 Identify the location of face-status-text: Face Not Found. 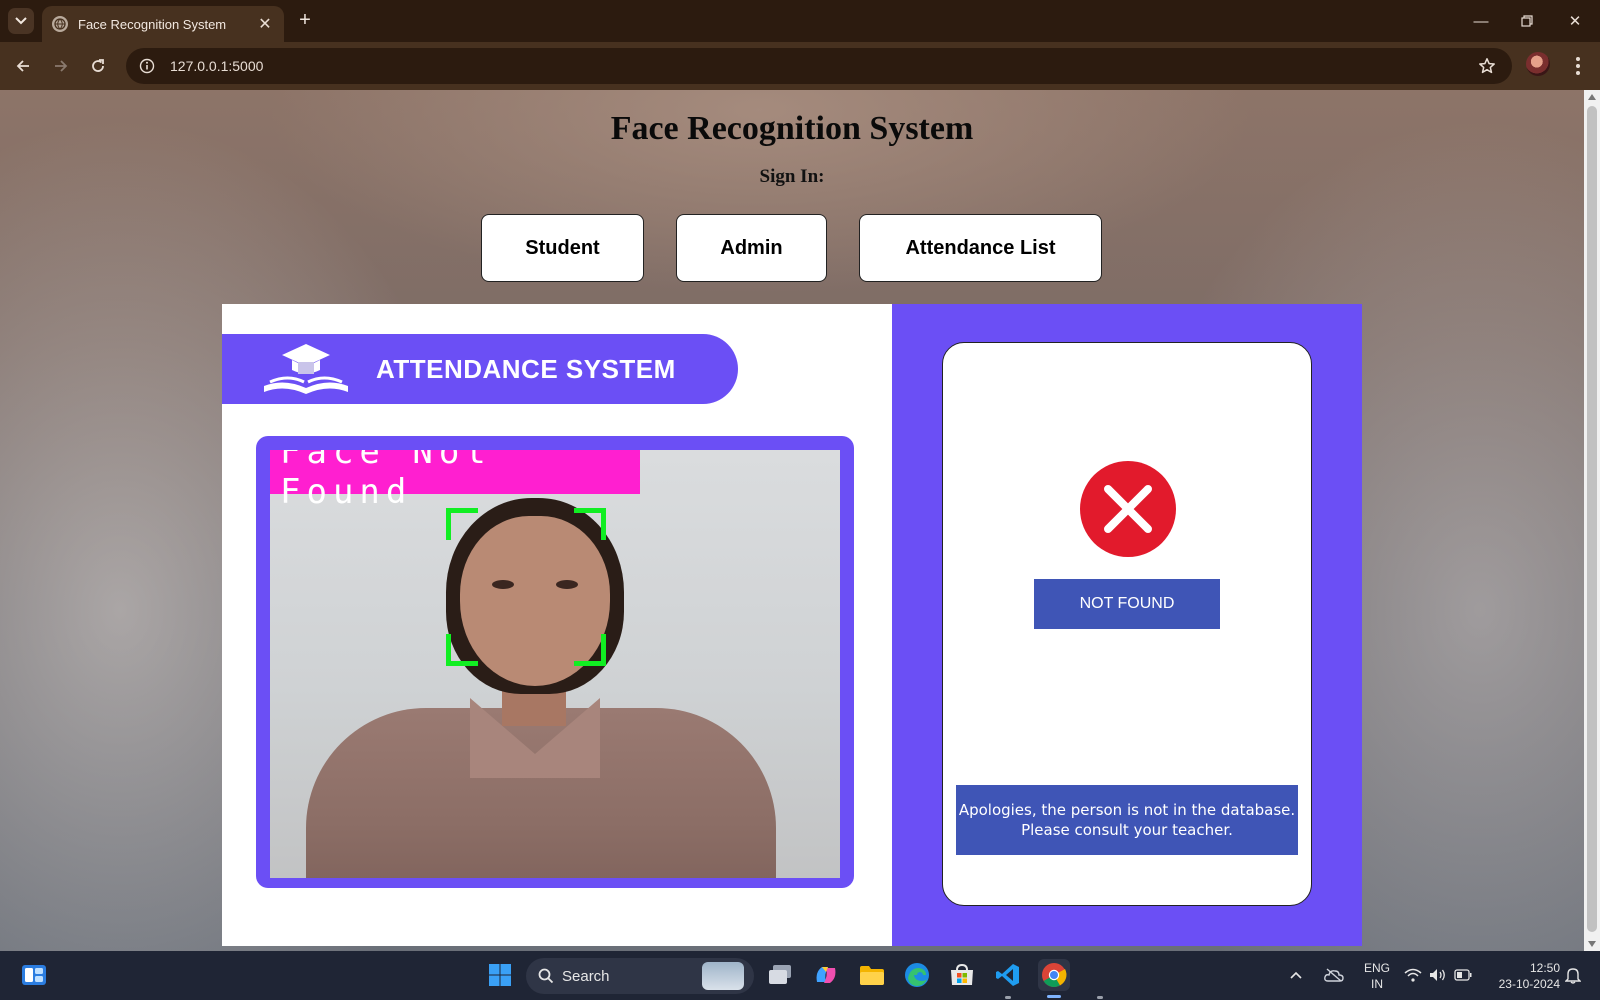
(386, 481).